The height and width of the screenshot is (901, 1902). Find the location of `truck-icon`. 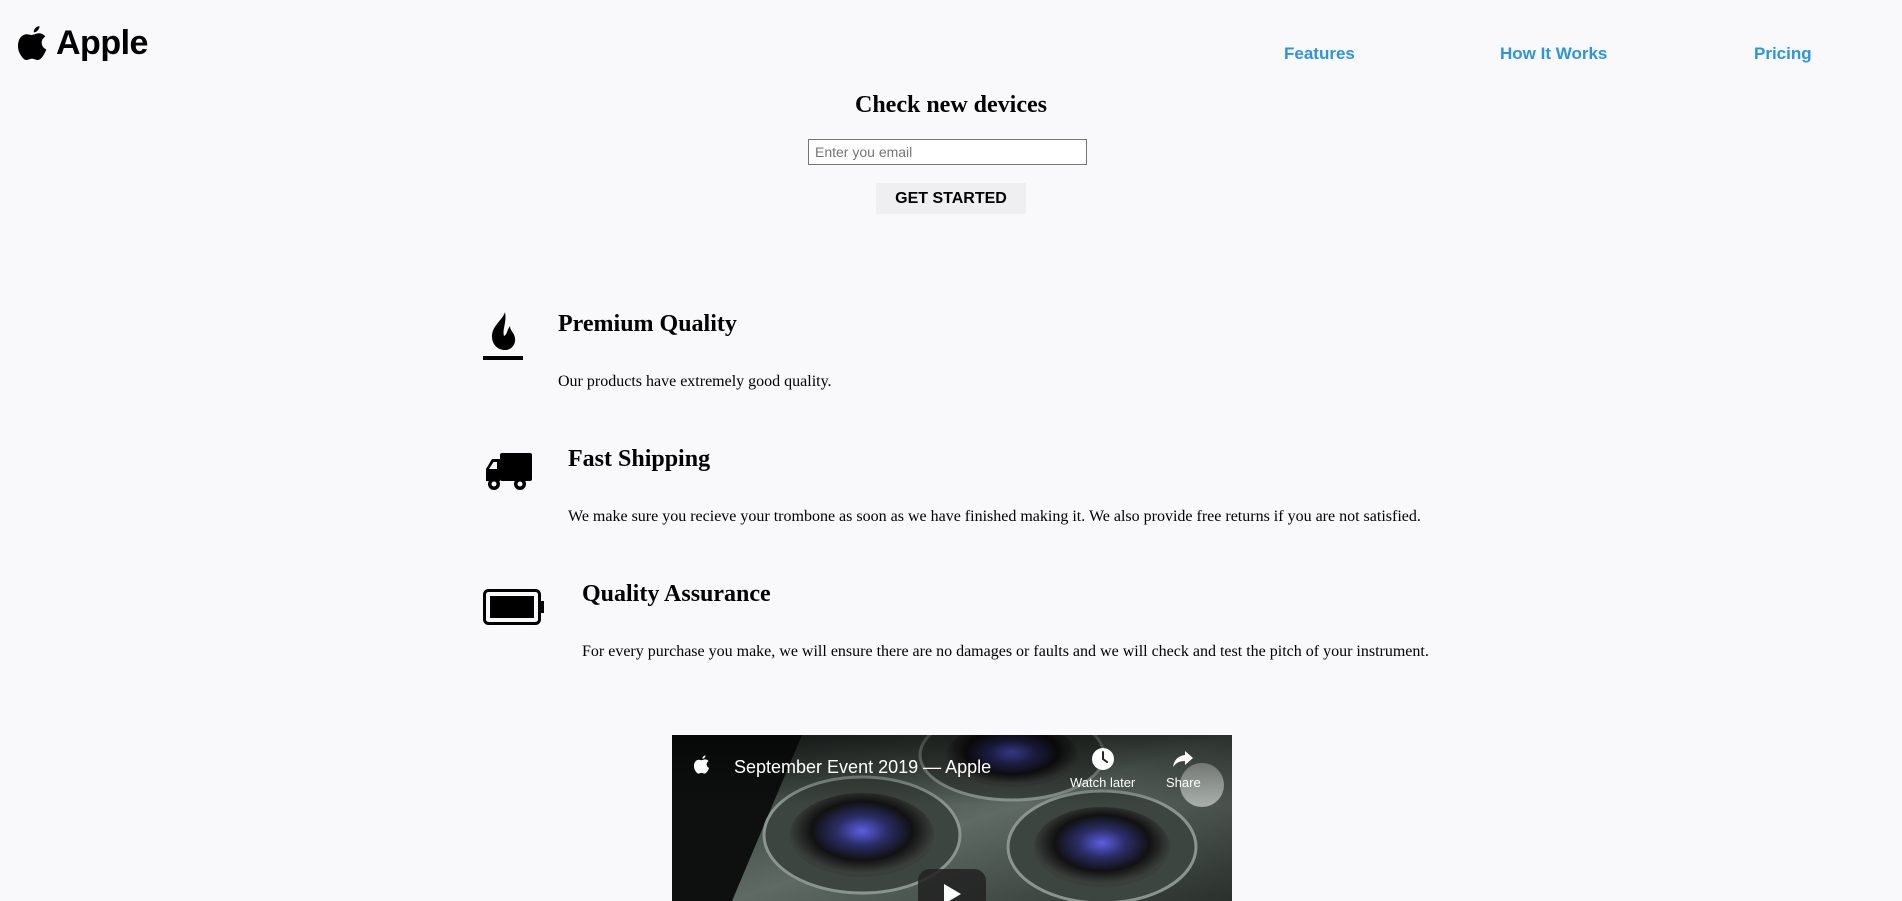

truck-icon is located at coordinates (509, 471).